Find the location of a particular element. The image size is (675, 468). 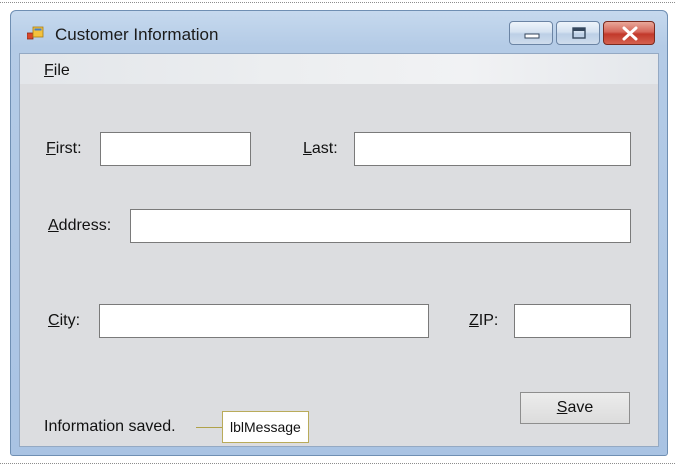

first-label-text: irst: is located at coordinates (68, 148).